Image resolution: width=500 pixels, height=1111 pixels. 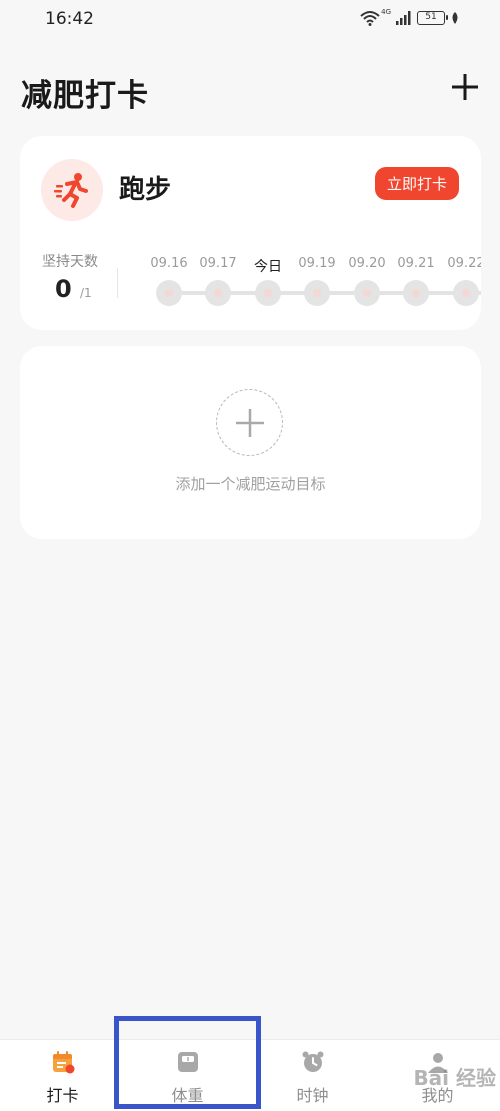 I want to click on streak-value: 0, so click(x=63, y=289).